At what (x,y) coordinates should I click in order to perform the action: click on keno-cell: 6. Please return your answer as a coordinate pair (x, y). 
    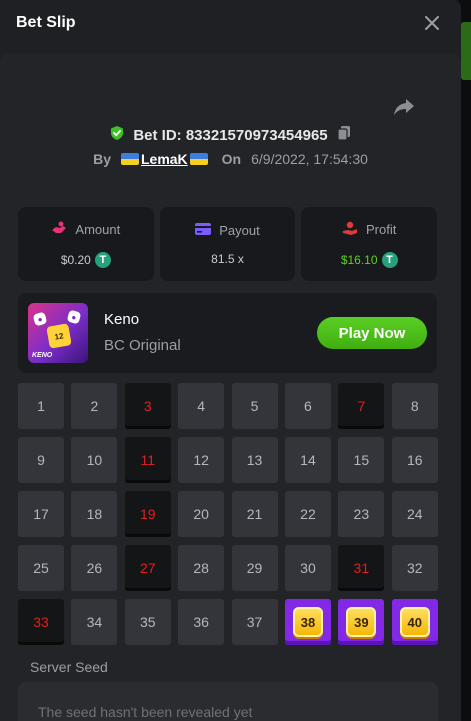
    Looking at the image, I should click on (307, 406).